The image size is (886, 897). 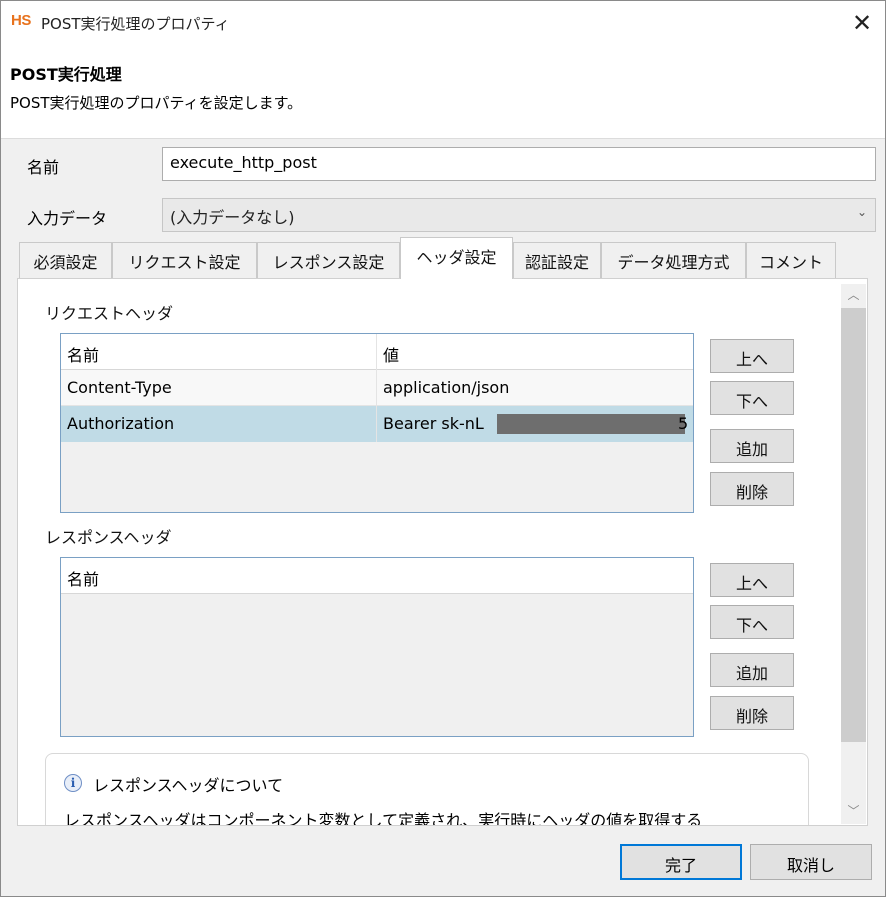 What do you see at coordinates (853, 297) in the screenshot?
I see `scroll-up-icon: ︿` at bounding box center [853, 297].